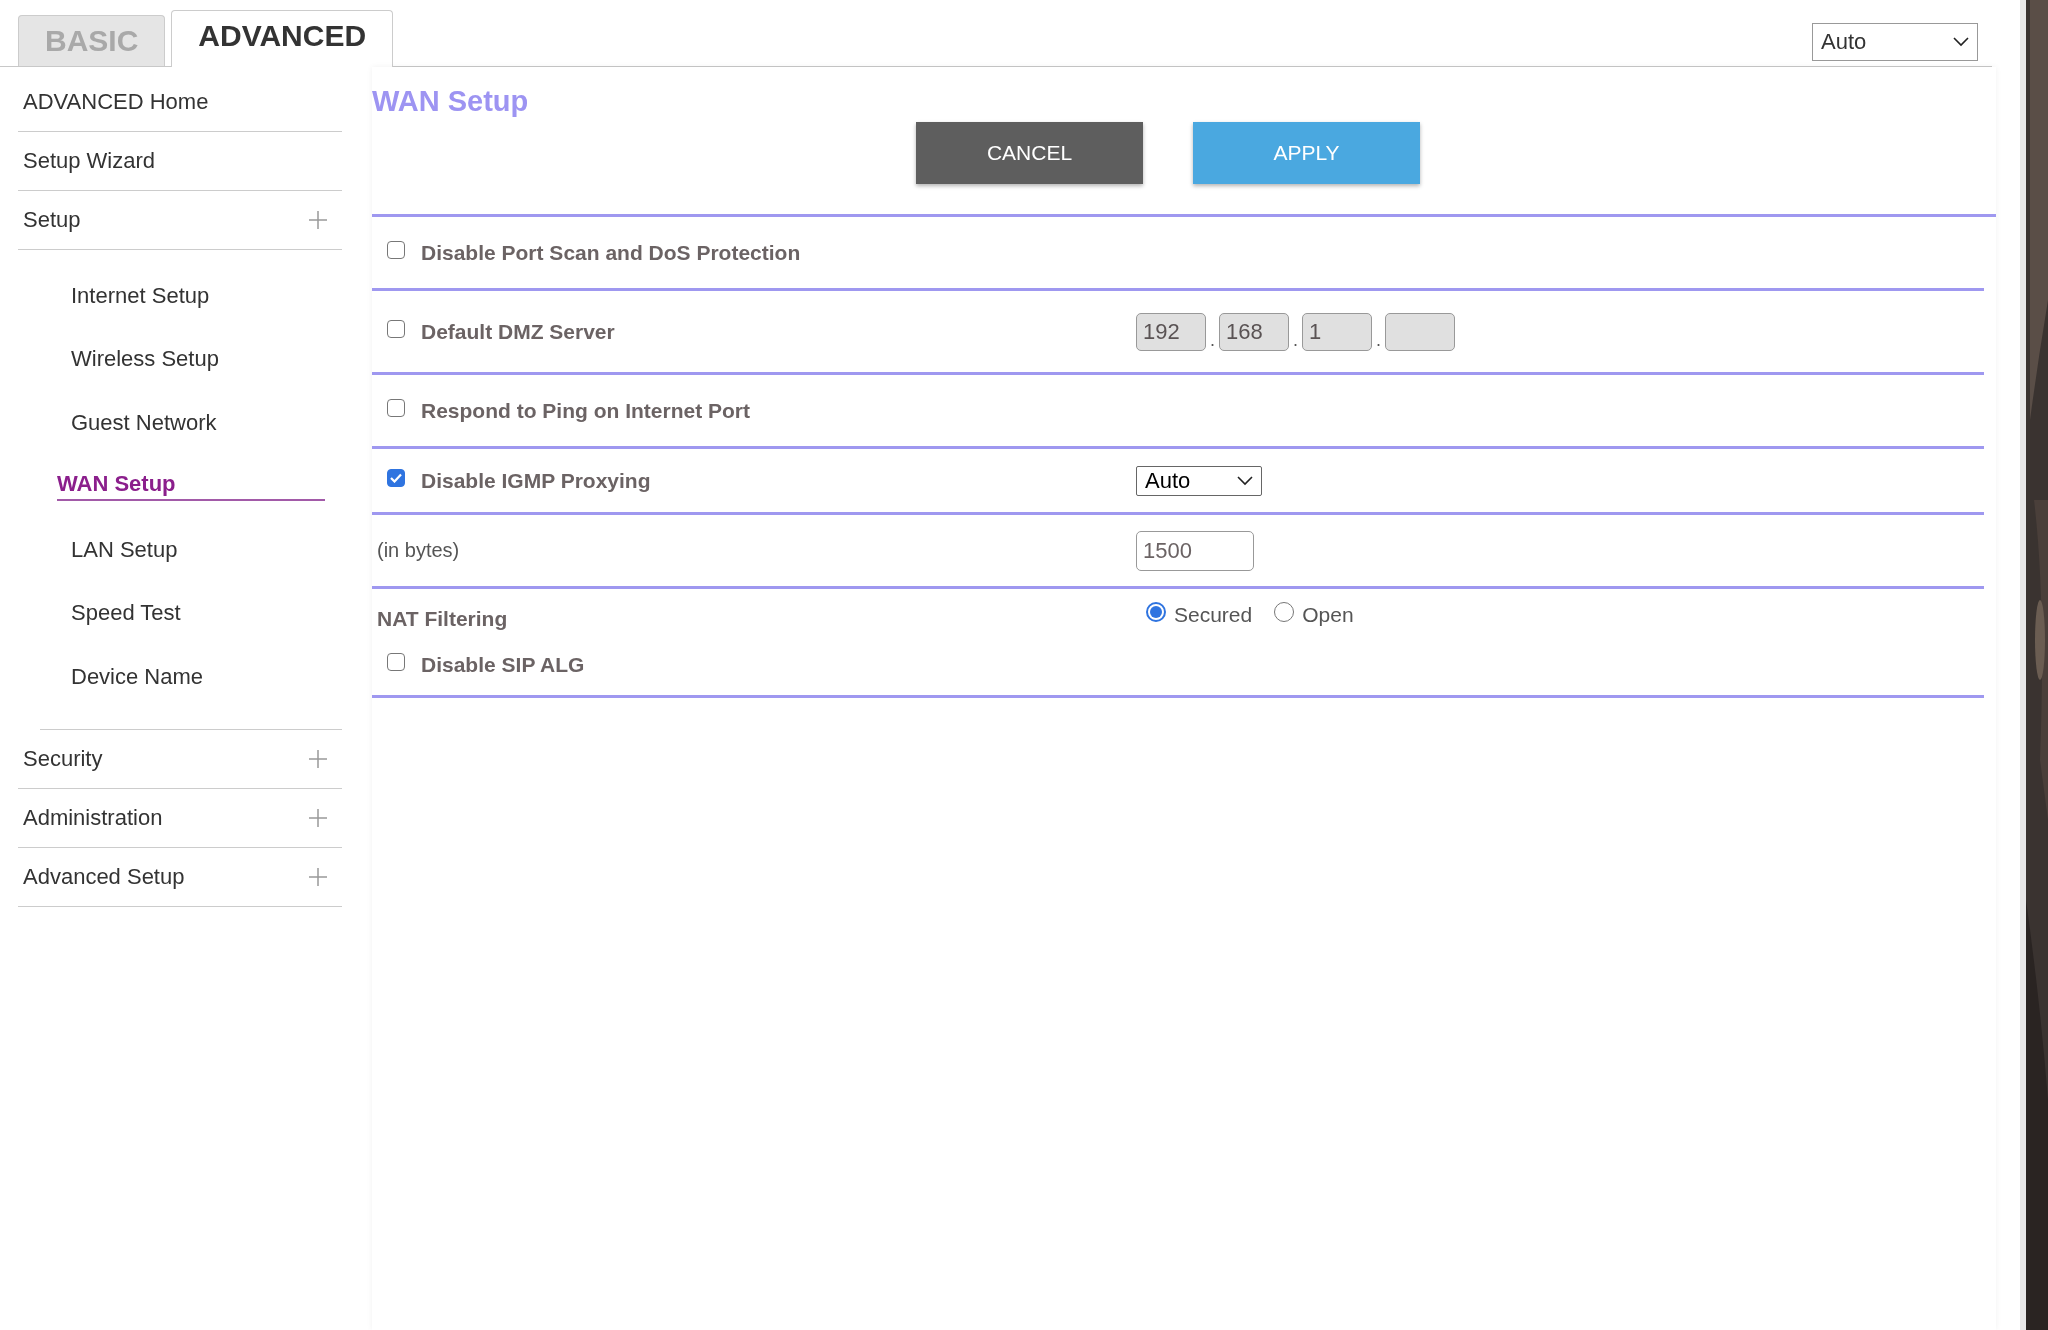 The height and width of the screenshot is (1330, 2048). Describe the element at coordinates (1895, 42) in the screenshot. I see `language-dropdown: Auto` at that location.